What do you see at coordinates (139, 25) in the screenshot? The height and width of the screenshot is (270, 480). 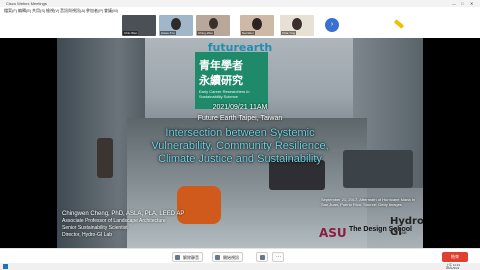 I see `participant-tile: Chin-Wen` at bounding box center [139, 25].